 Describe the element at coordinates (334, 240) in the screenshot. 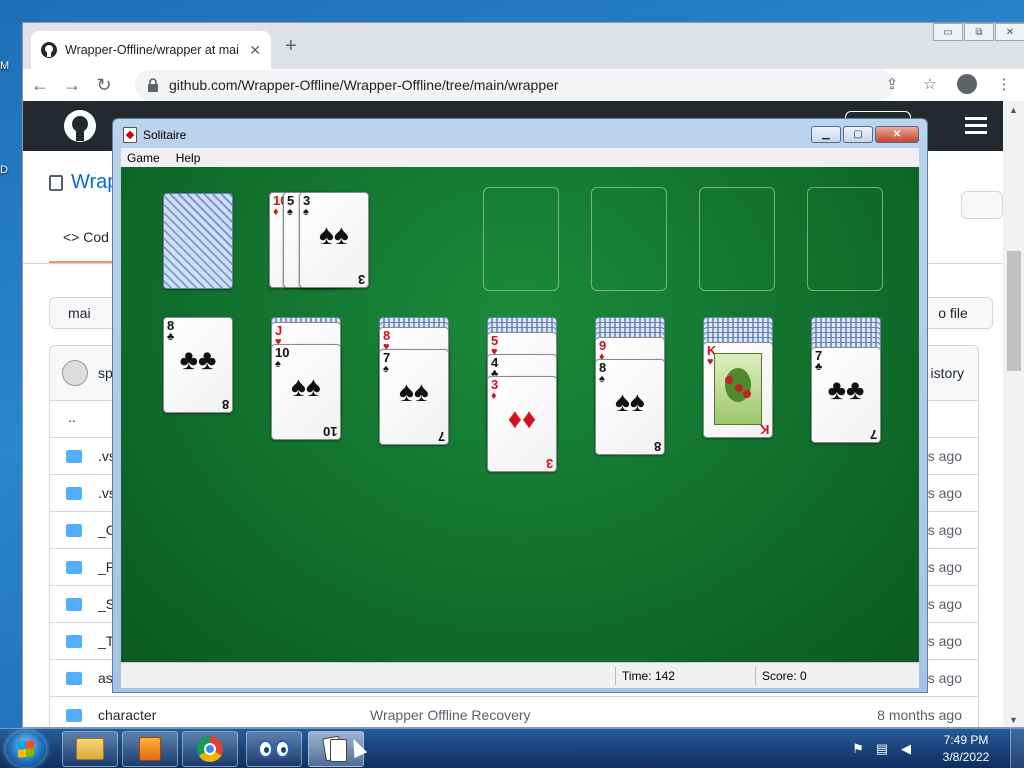

I see `waste-card: 3 ♠ ♠♠ 3` at that location.